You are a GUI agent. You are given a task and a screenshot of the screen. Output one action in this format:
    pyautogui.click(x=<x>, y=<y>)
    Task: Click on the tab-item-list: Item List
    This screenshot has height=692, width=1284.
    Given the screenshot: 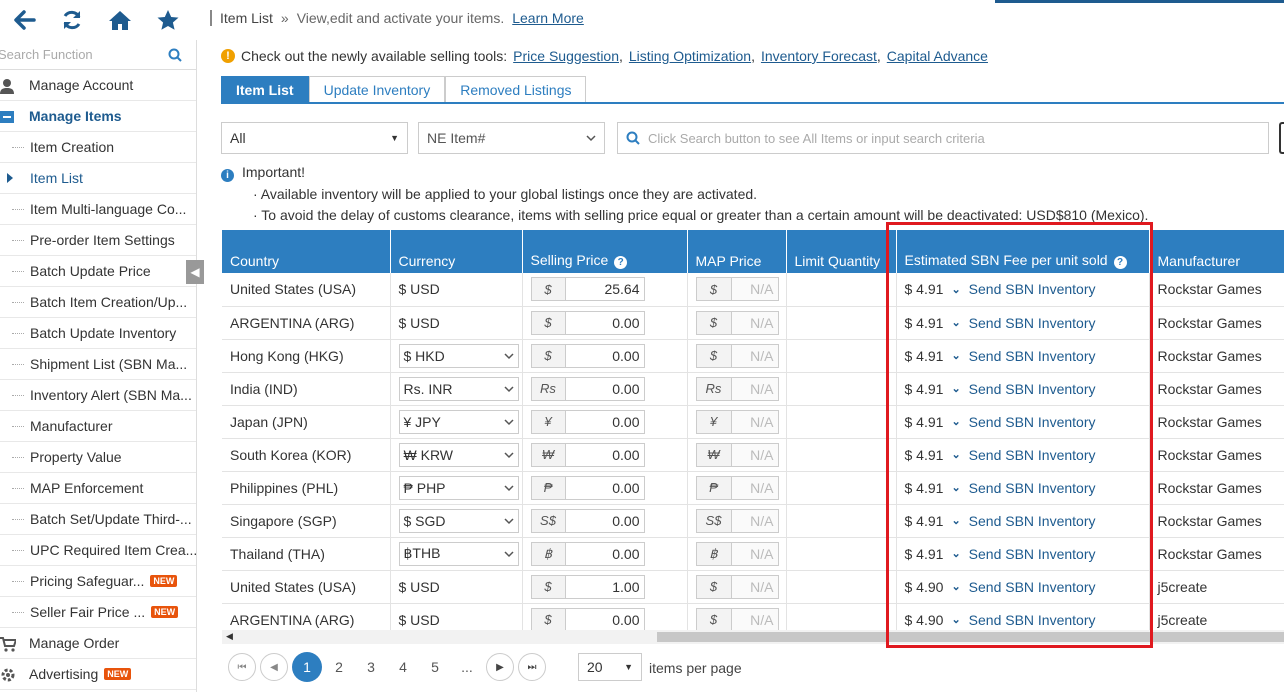 What is the action you would take?
    pyautogui.click(x=265, y=89)
    